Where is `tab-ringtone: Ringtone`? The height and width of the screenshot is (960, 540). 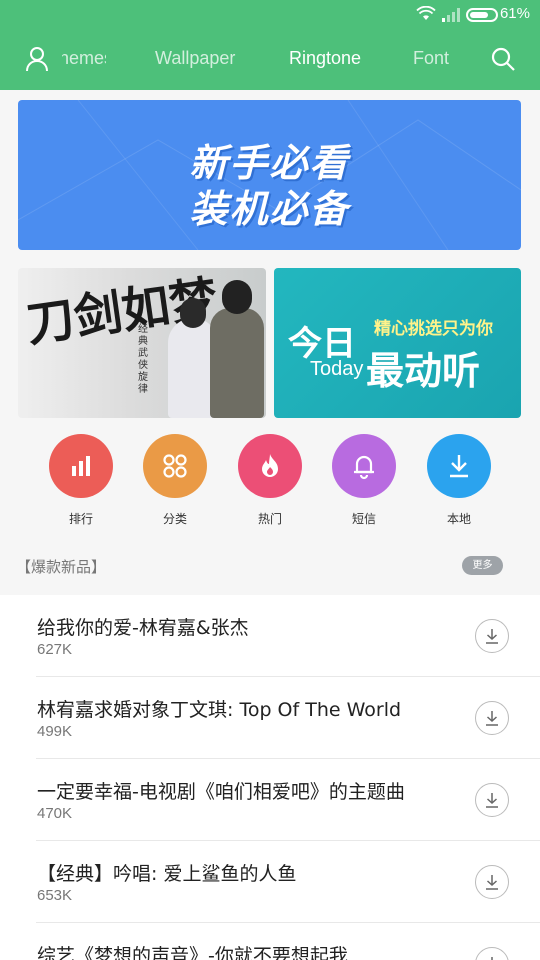
tab-ringtone: Ringtone is located at coordinates (325, 58).